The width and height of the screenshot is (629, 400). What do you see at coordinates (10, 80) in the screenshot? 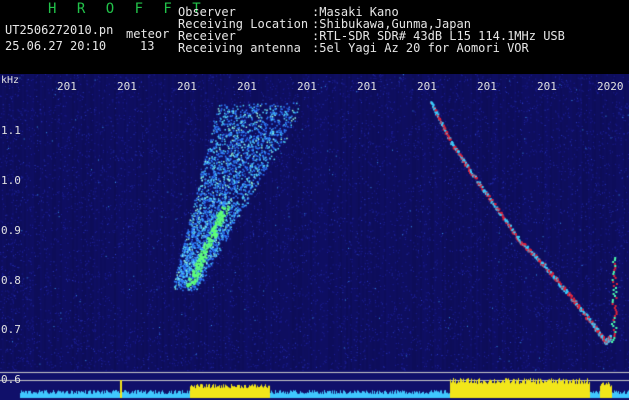
I see `y-axis-unit: kHz` at bounding box center [10, 80].